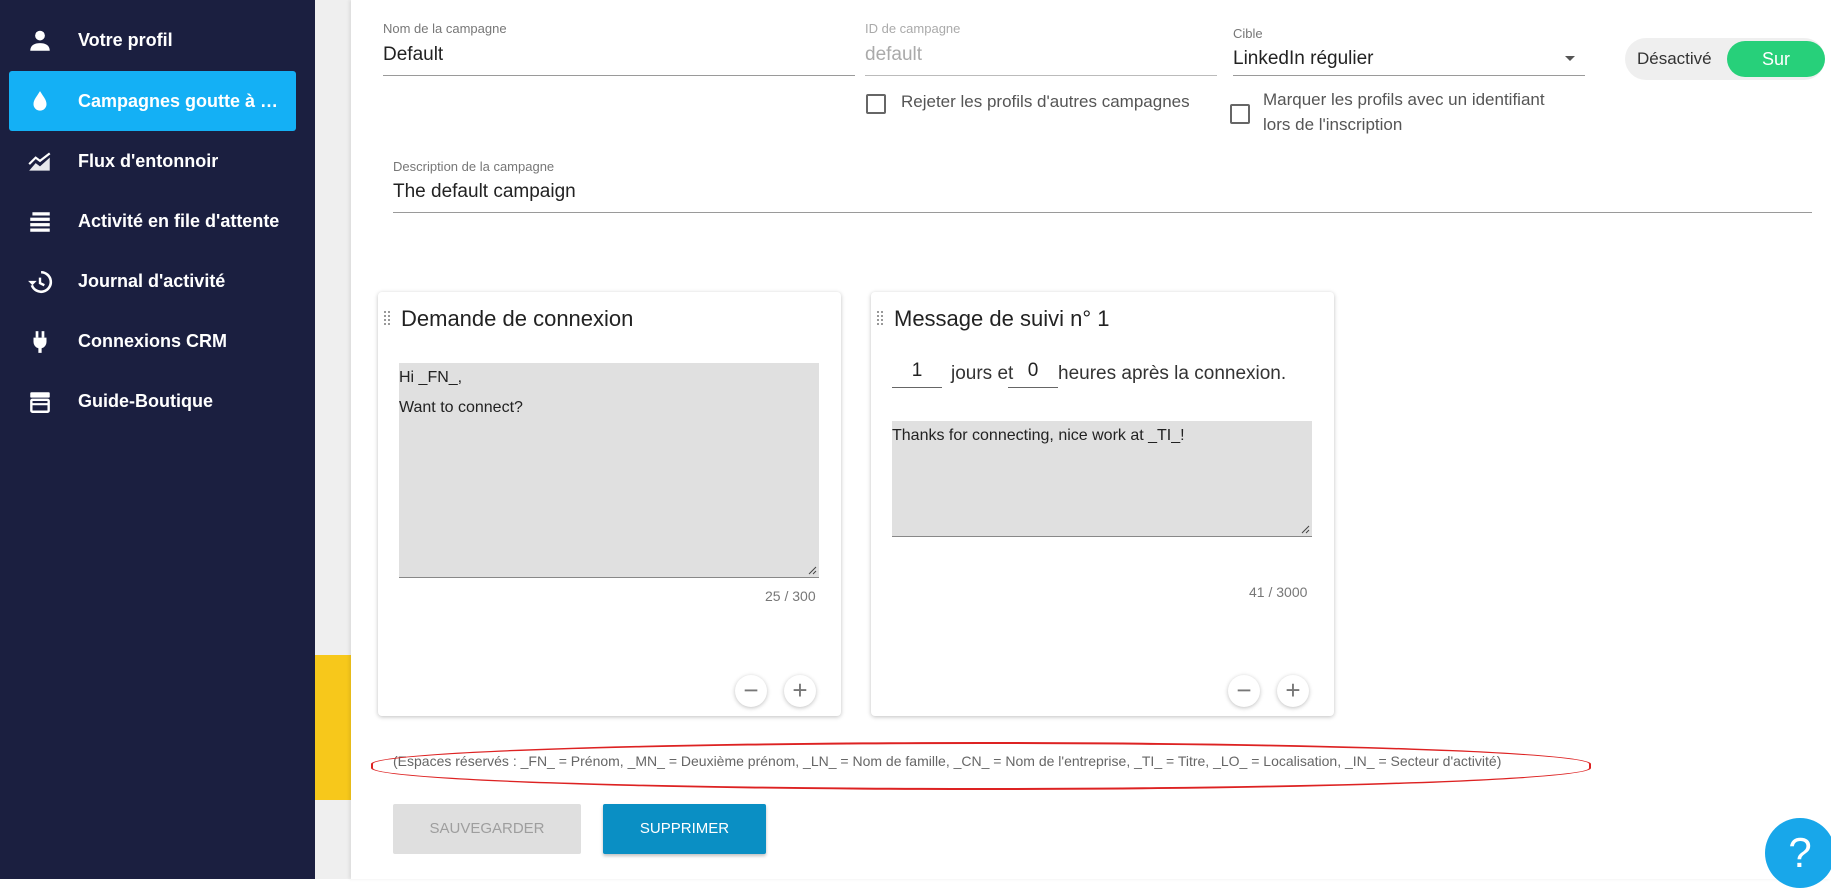 This screenshot has width=1831, height=888. I want to click on sidebar-item-crm-connections: Connexions CRM, so click(152, 341).